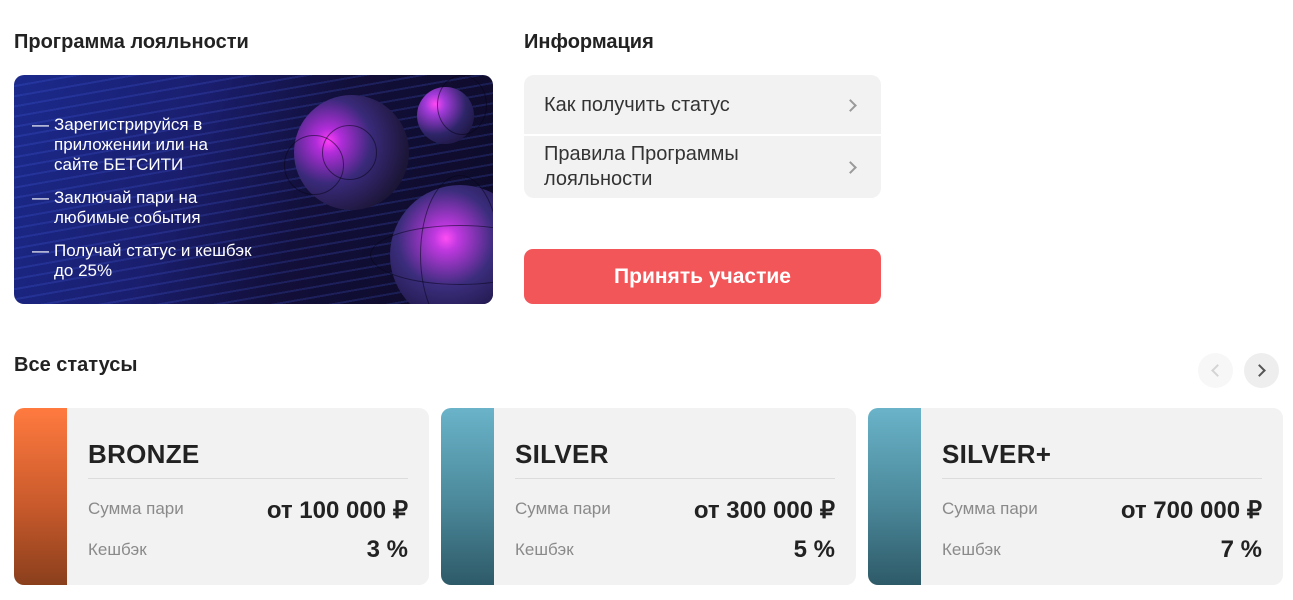 Image resolution: width=1293 pixels, height=600 pixels. What do you see at coordinates (589, 42) in the screenshot?
I see `info-title: Информация` at bounding box center [589, 42].